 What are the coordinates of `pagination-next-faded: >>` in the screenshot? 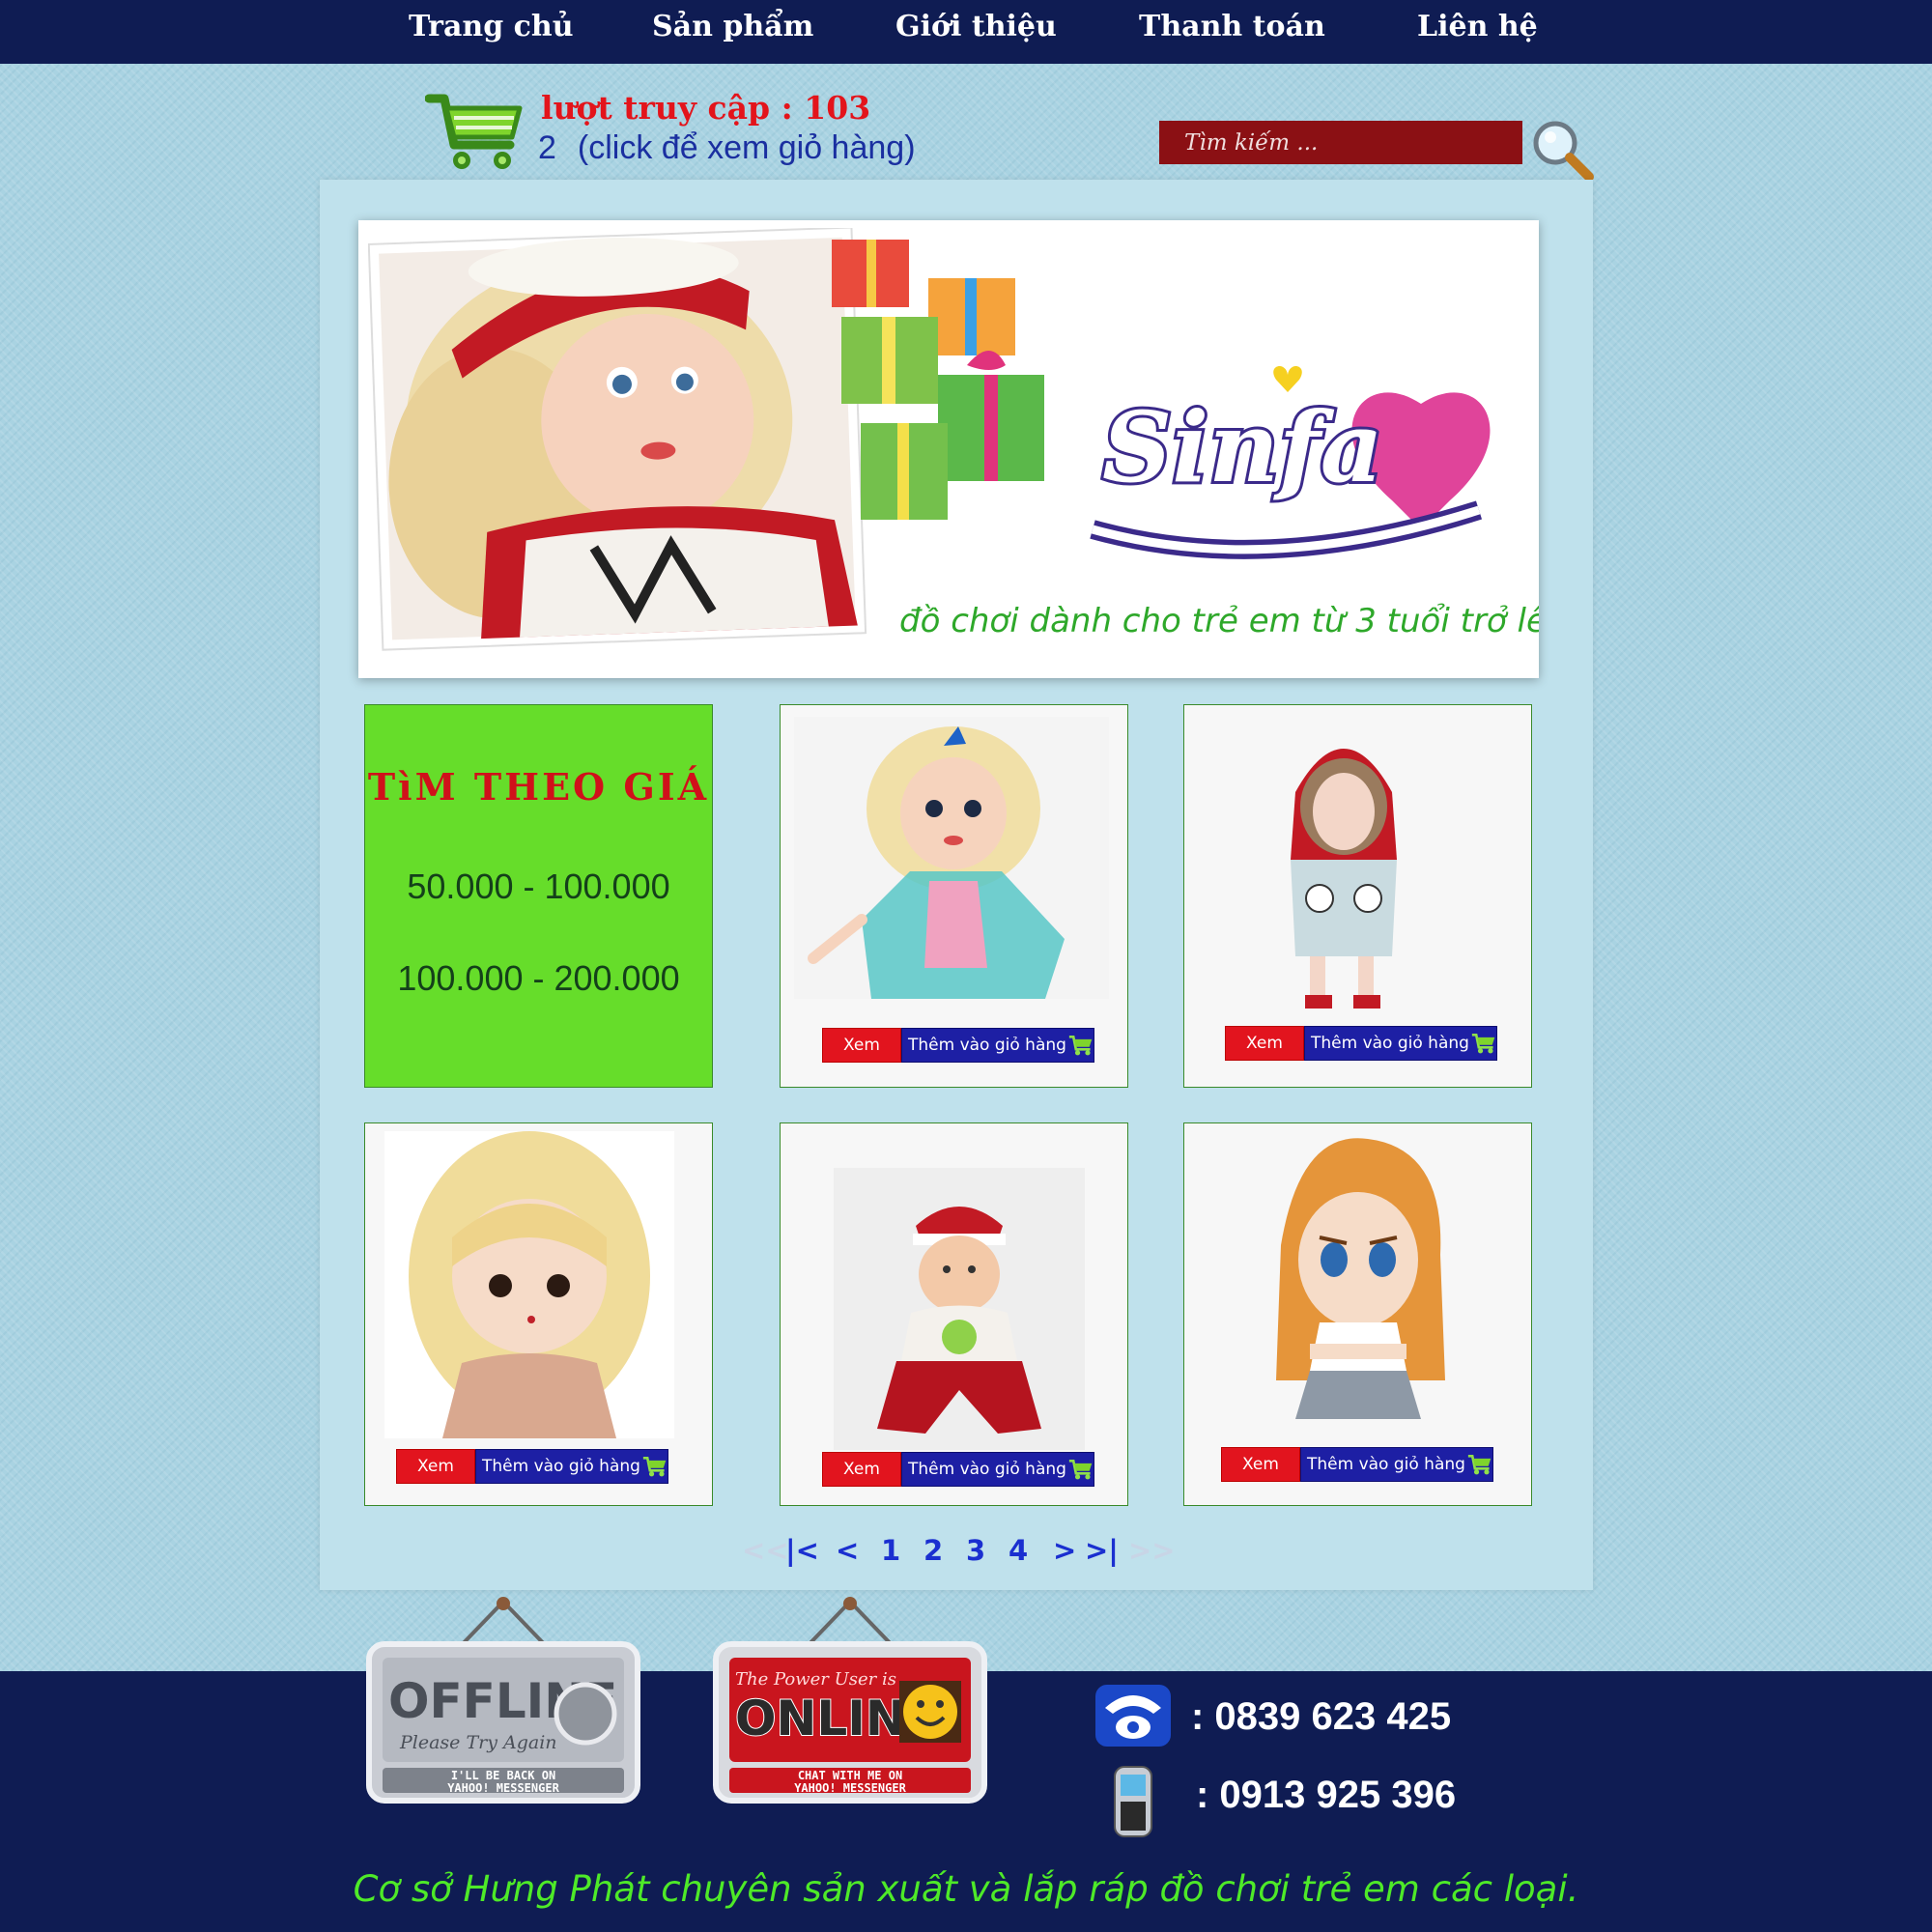 It's located at (1152, 1550).